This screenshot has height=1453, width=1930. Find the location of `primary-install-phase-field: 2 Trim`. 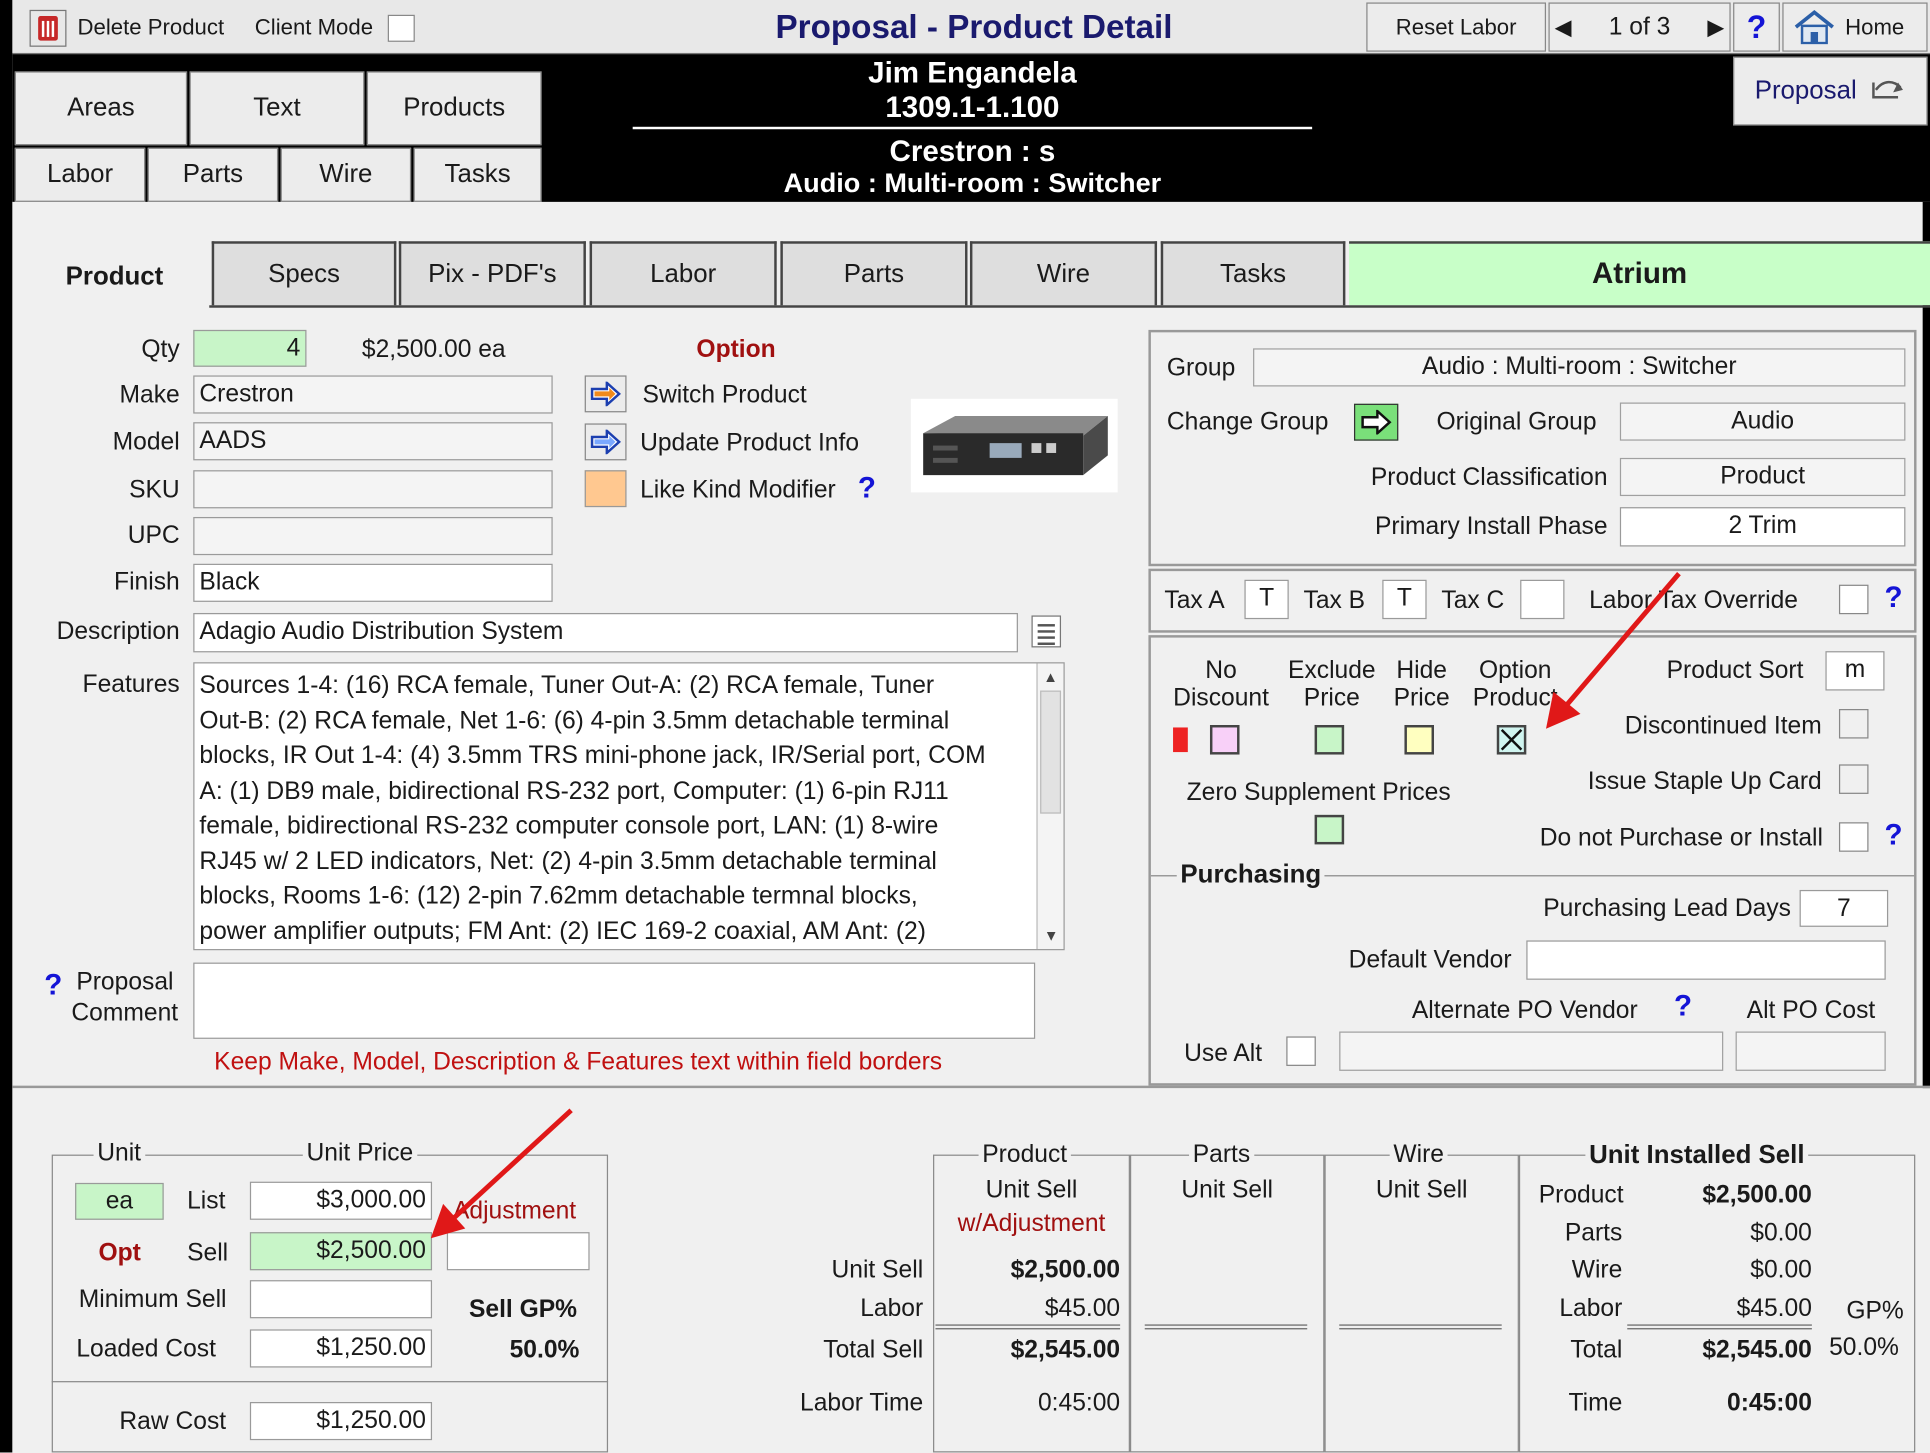

primary-install-phase-field: 2 Trim is located at coordinates (1762, 527).